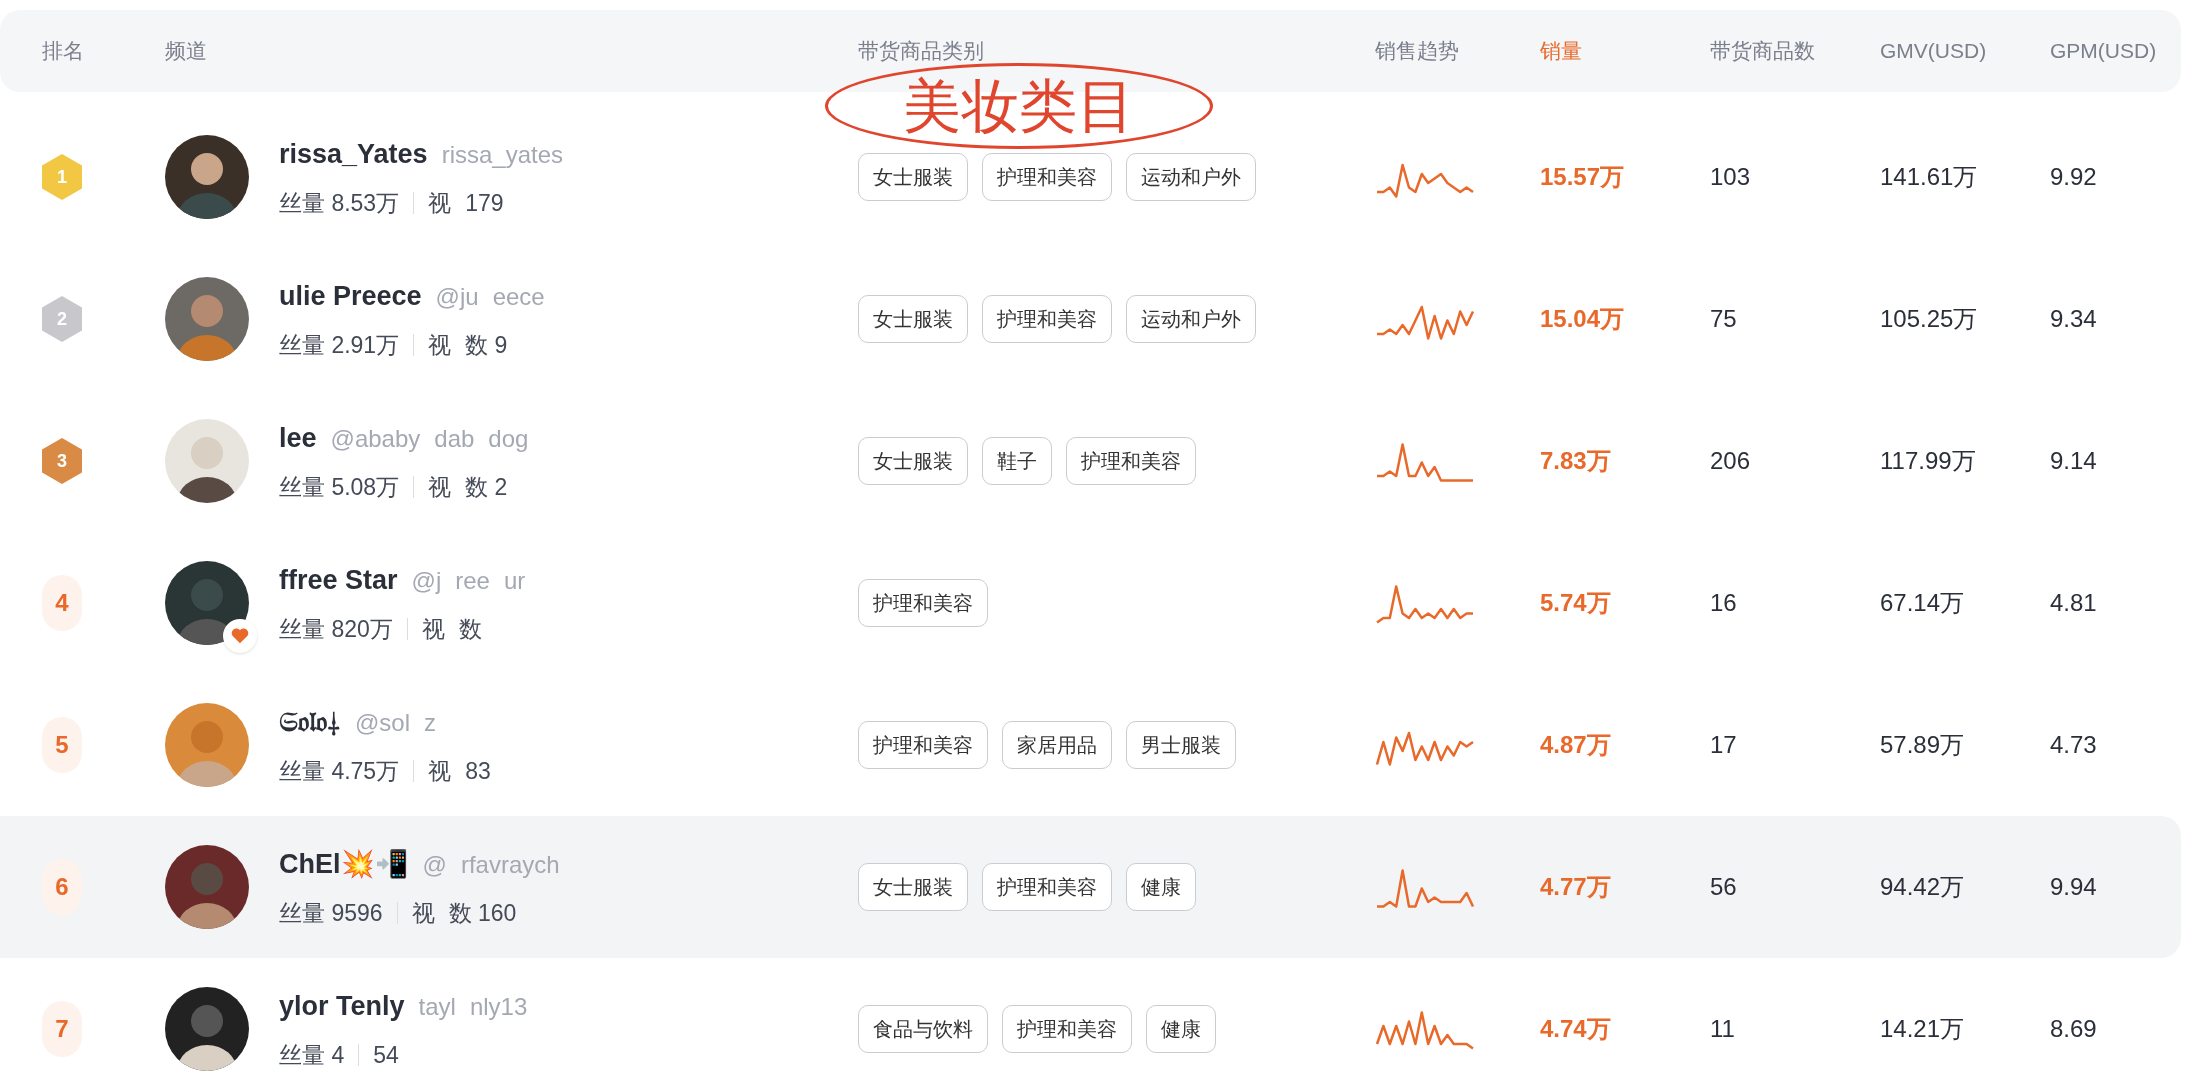 The height and width of the screenshot is (1080, 2201). Describe the element at coordinates (498, 1006) in the screenshot. I see `channel-handle: nly13` at that location.